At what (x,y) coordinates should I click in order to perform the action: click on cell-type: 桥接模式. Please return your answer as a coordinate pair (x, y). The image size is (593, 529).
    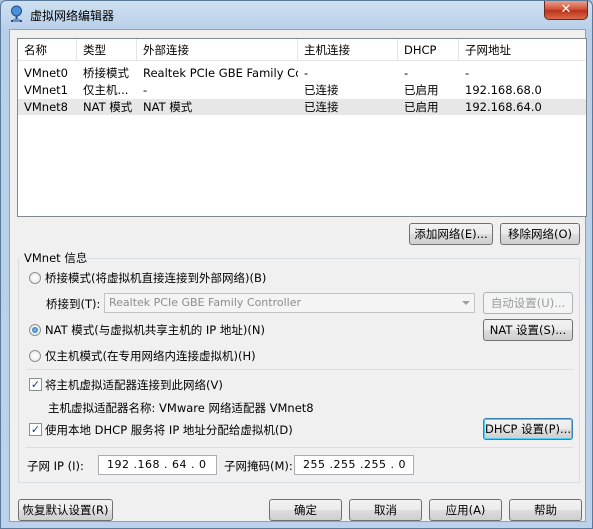
    Looking at the image, I should click on (106, 73).